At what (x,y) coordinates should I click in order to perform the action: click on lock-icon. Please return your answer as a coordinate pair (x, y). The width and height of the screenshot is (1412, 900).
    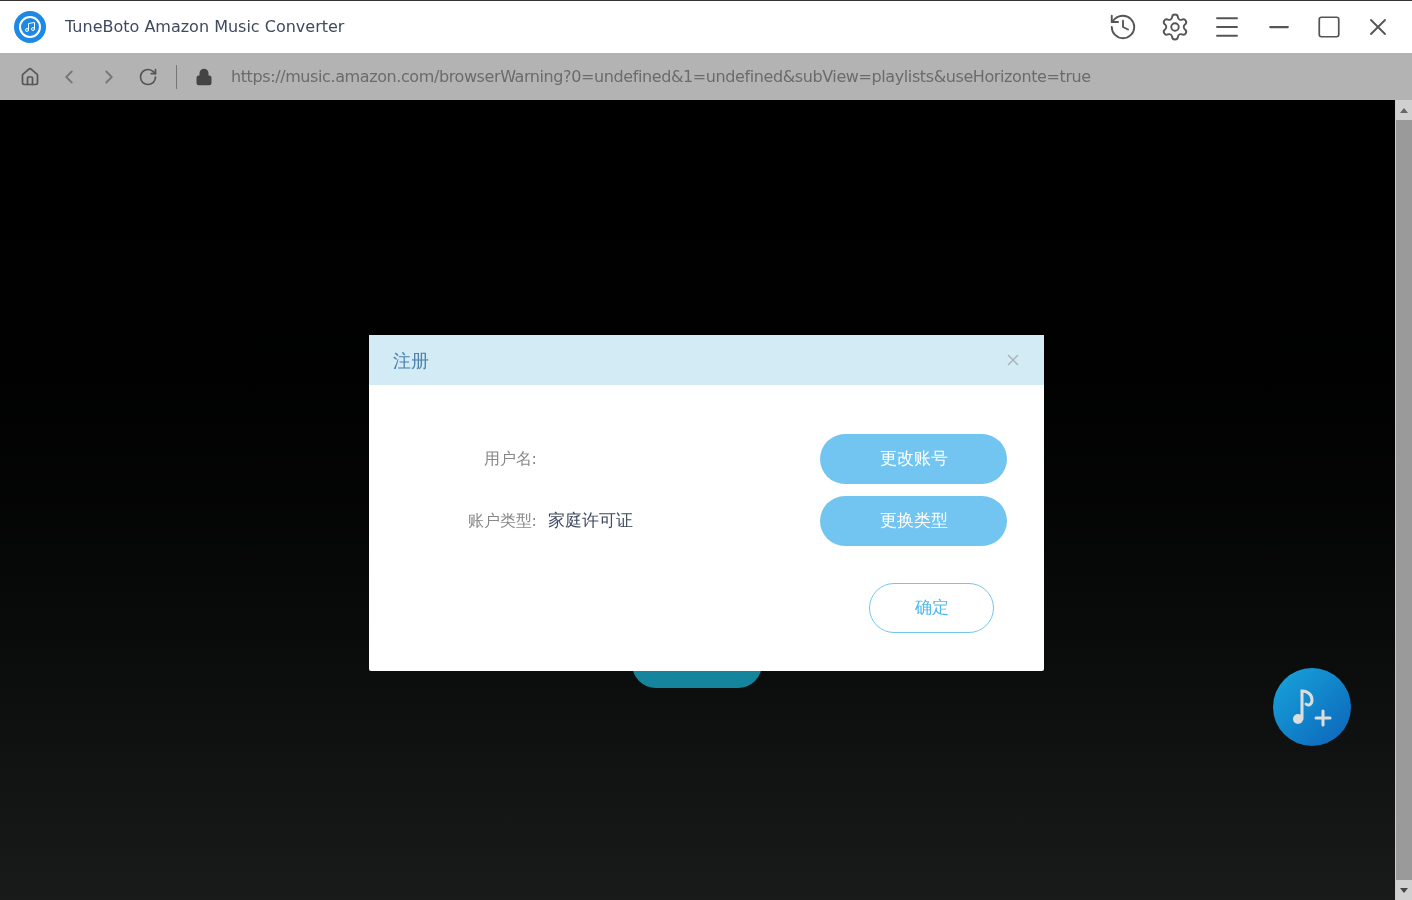
    Looking at the image, I should click on (204, 76).